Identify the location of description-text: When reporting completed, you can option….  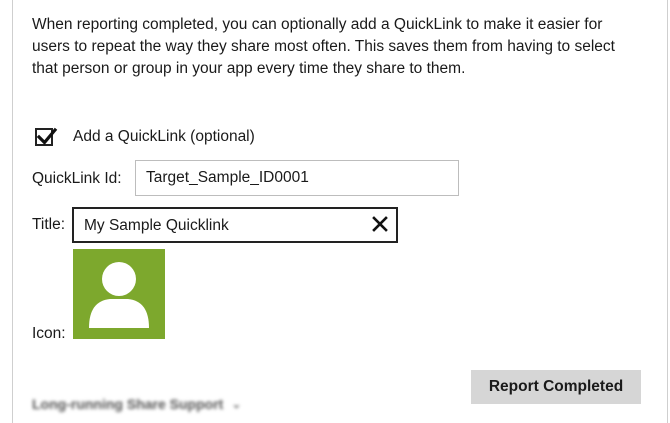
(323, 46).